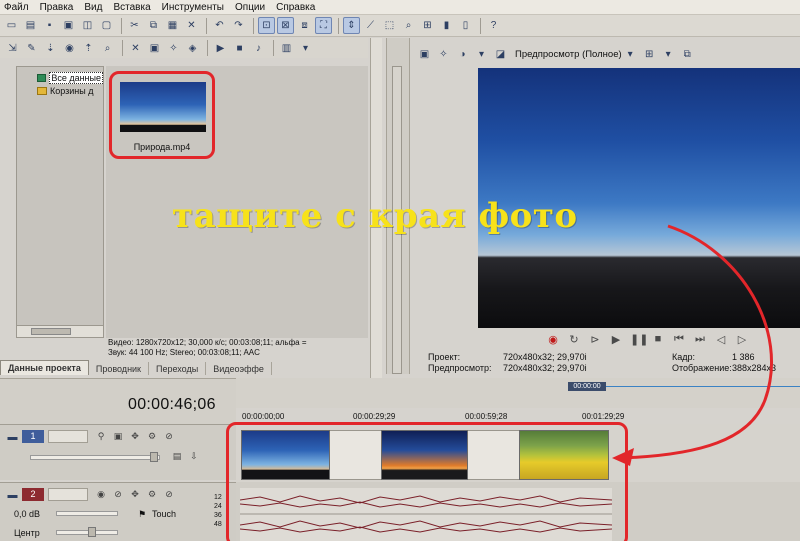 The width and height of the screenshot is (800, 541). What do you see at coordinates (194, 456) in the screenshot?
I see `expand-icon: ⇩` at bounding box center [194, 456].